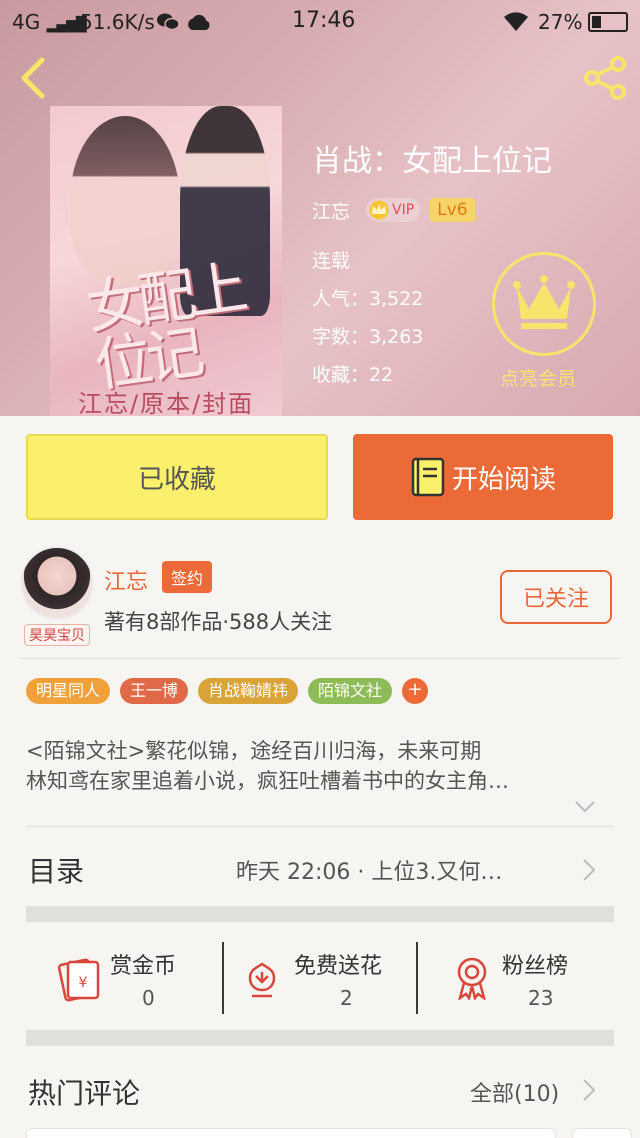  I want to click on author-avatar, so click(57, 583).